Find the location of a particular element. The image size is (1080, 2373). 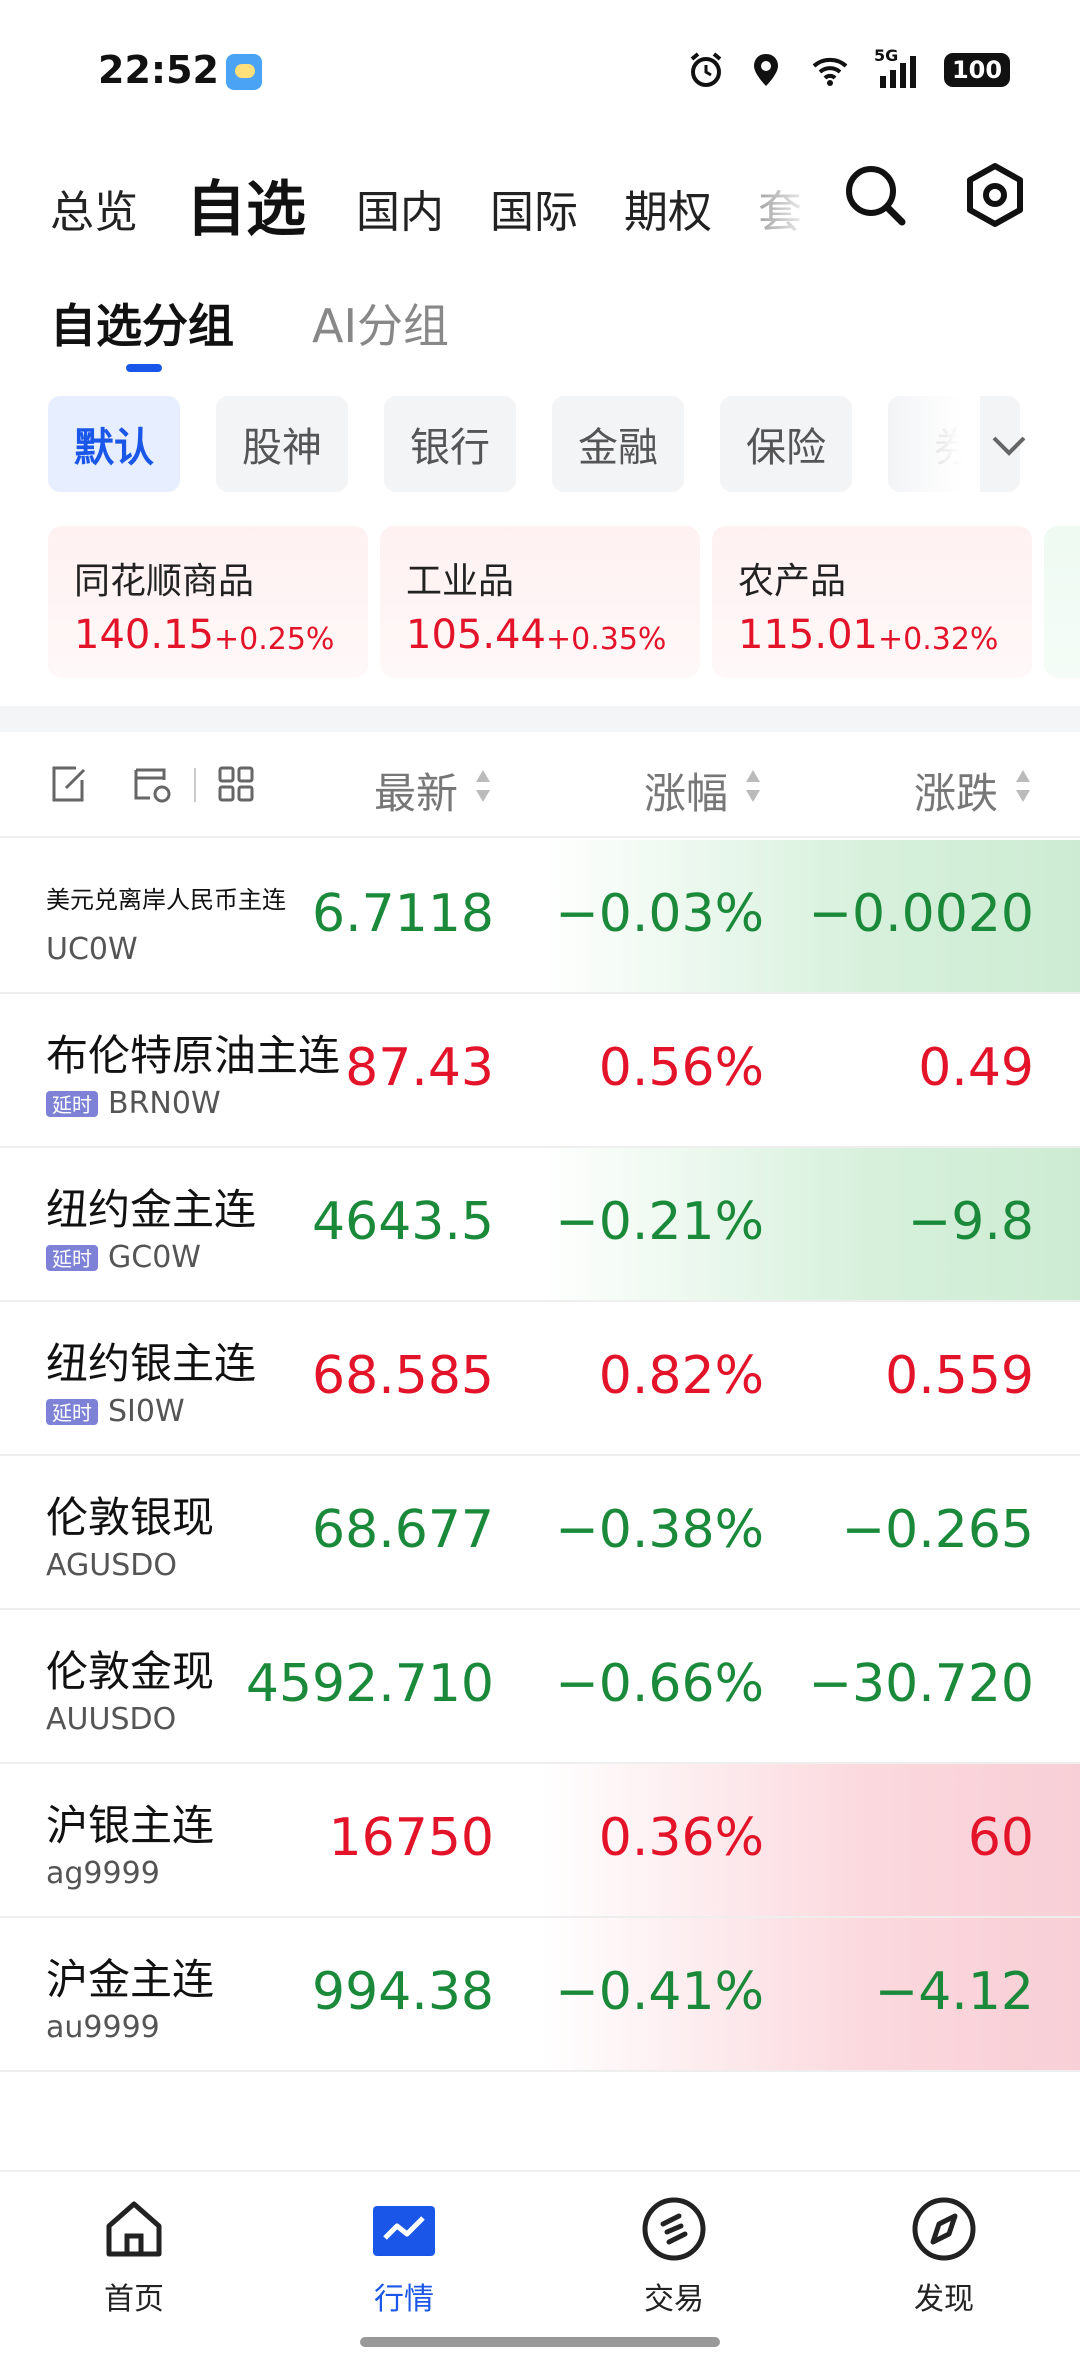

home-icon is located at coordinates (134, 2229).